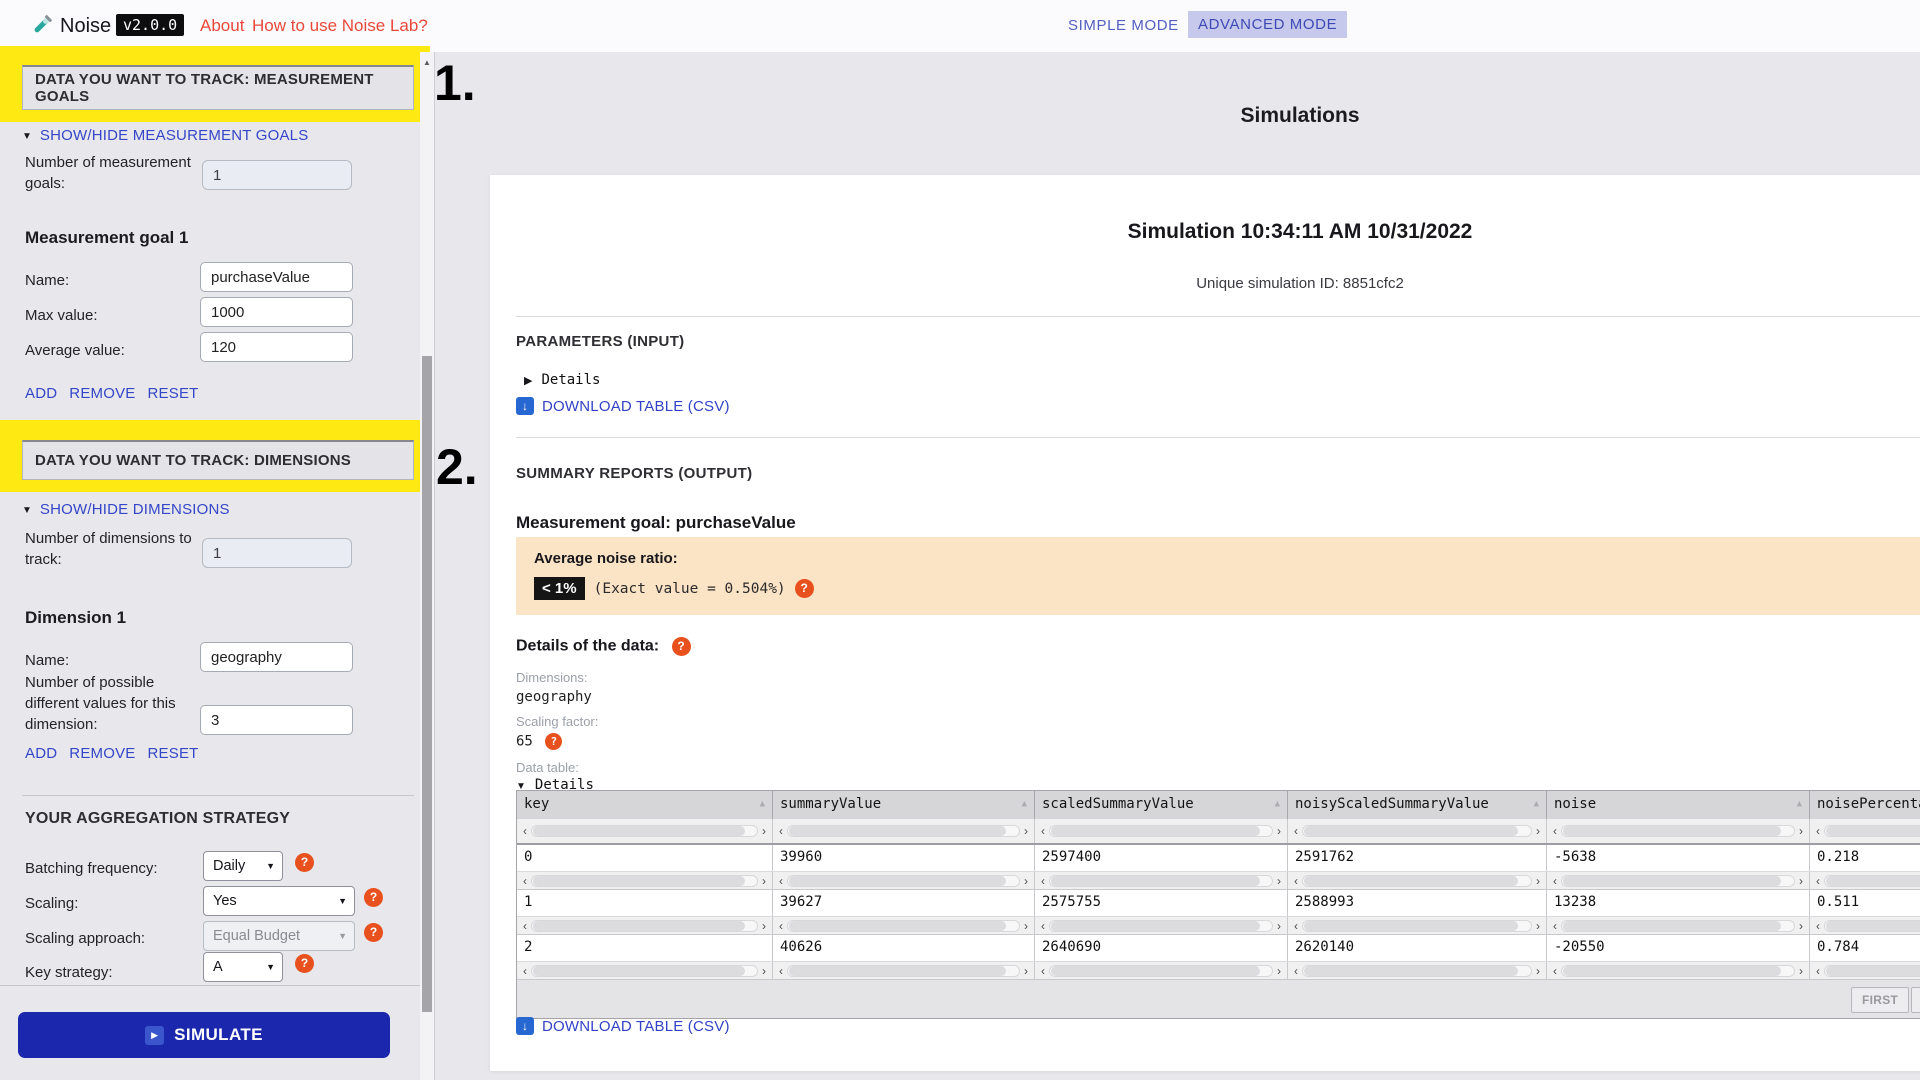 The image size is (1920, 1080). What do you see at coordinates (173, 393) in the screenshot?
I see `reset-goal-button: RESET` at bounding box center [173, 393].